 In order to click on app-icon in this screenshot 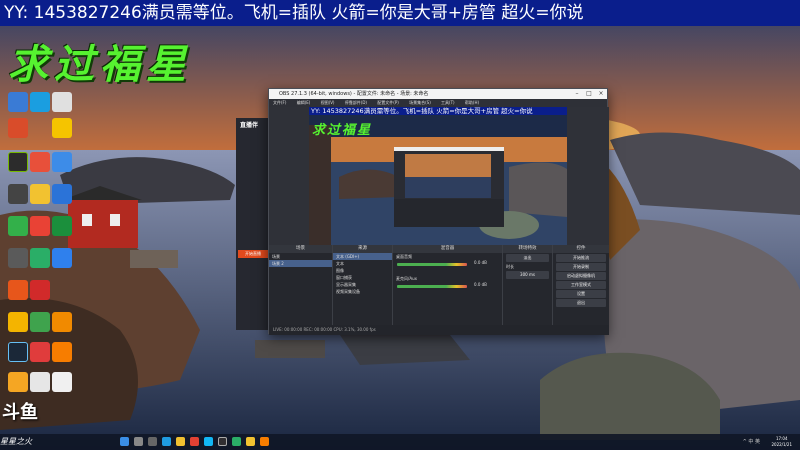, I will do `click(18, 102)`.